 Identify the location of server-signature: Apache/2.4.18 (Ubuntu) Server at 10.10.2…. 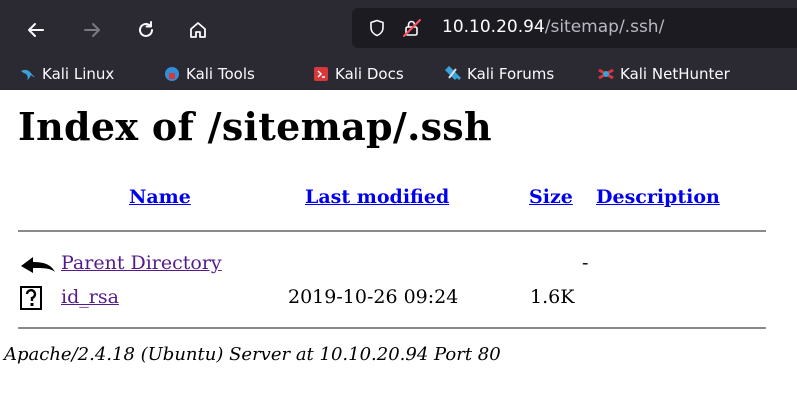
(252, 354).